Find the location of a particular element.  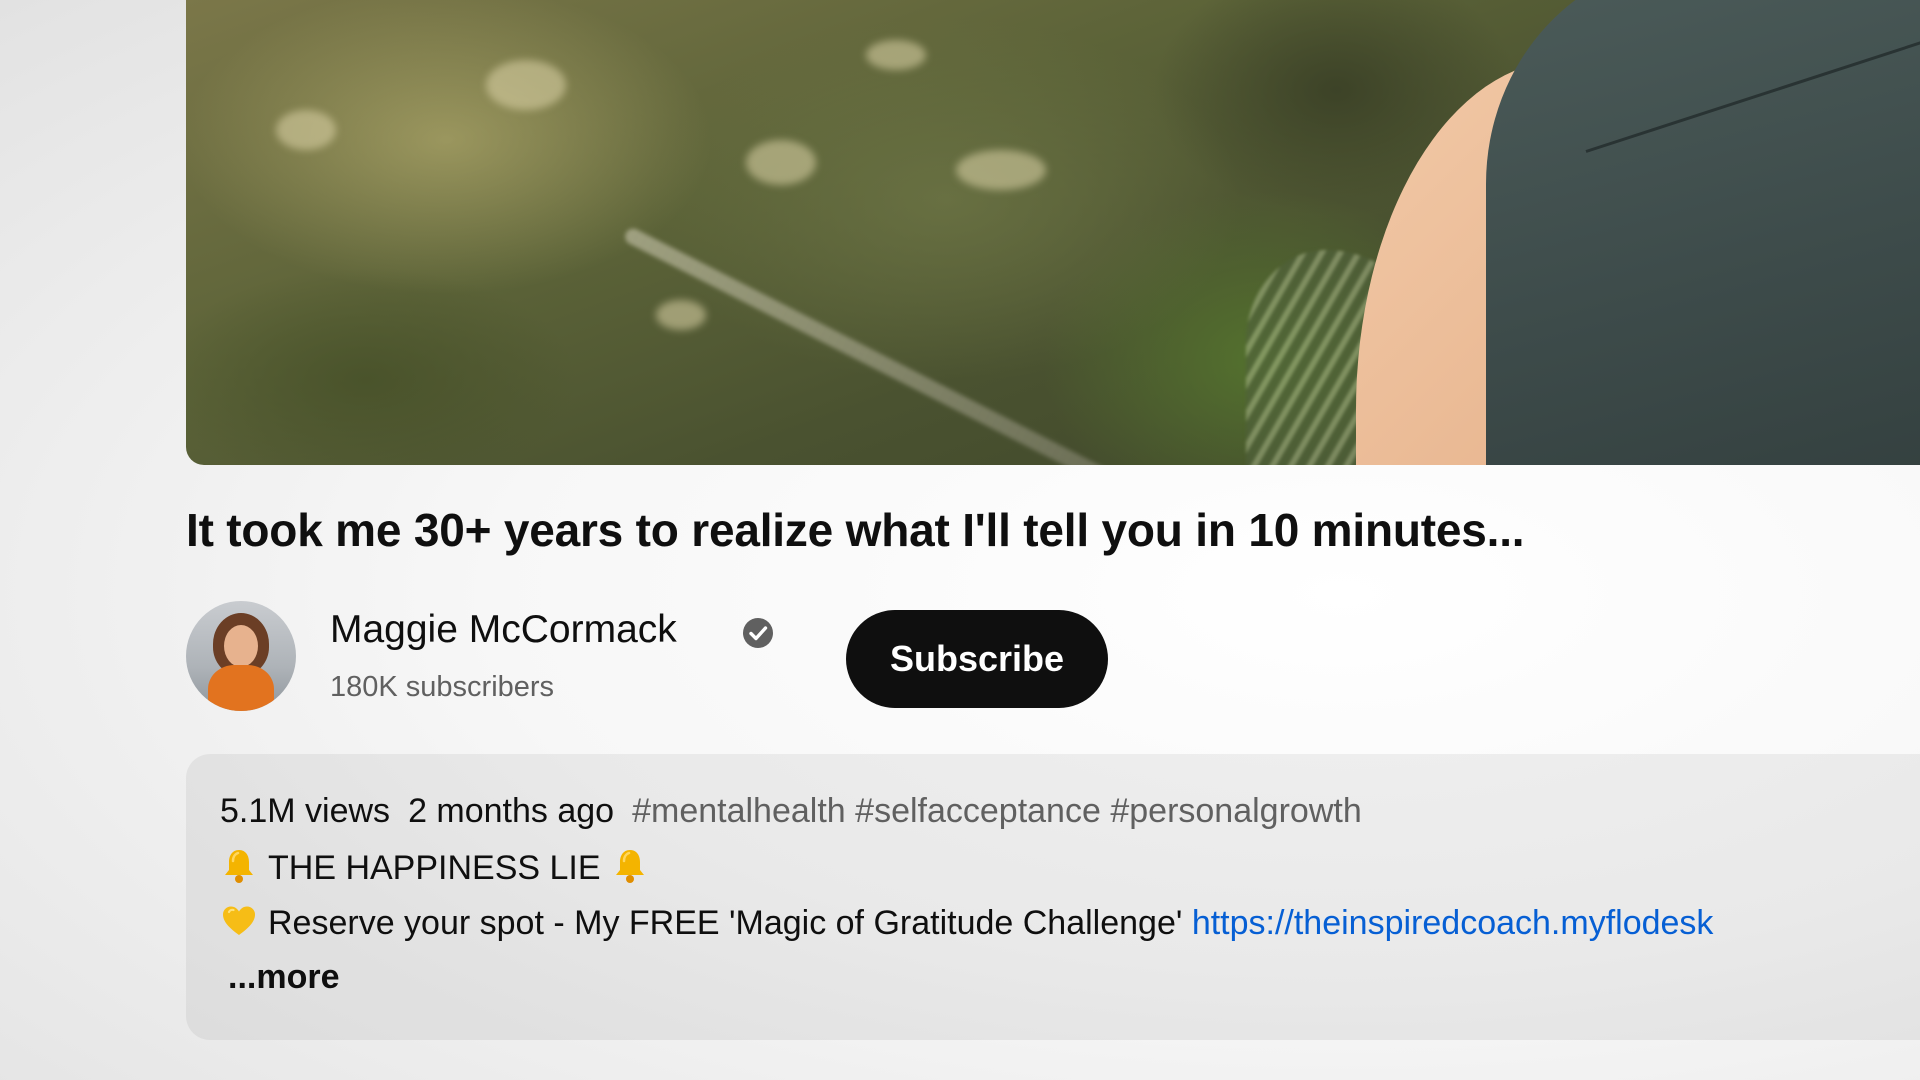

channel-name: Maggie McCormack is located at coordinates (503, 630).